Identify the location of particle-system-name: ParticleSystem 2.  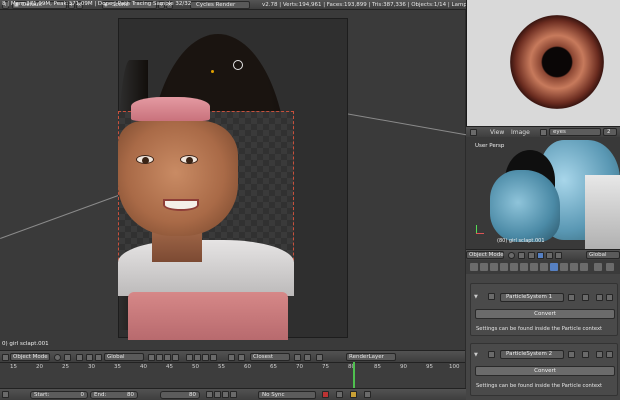
(532, 354).